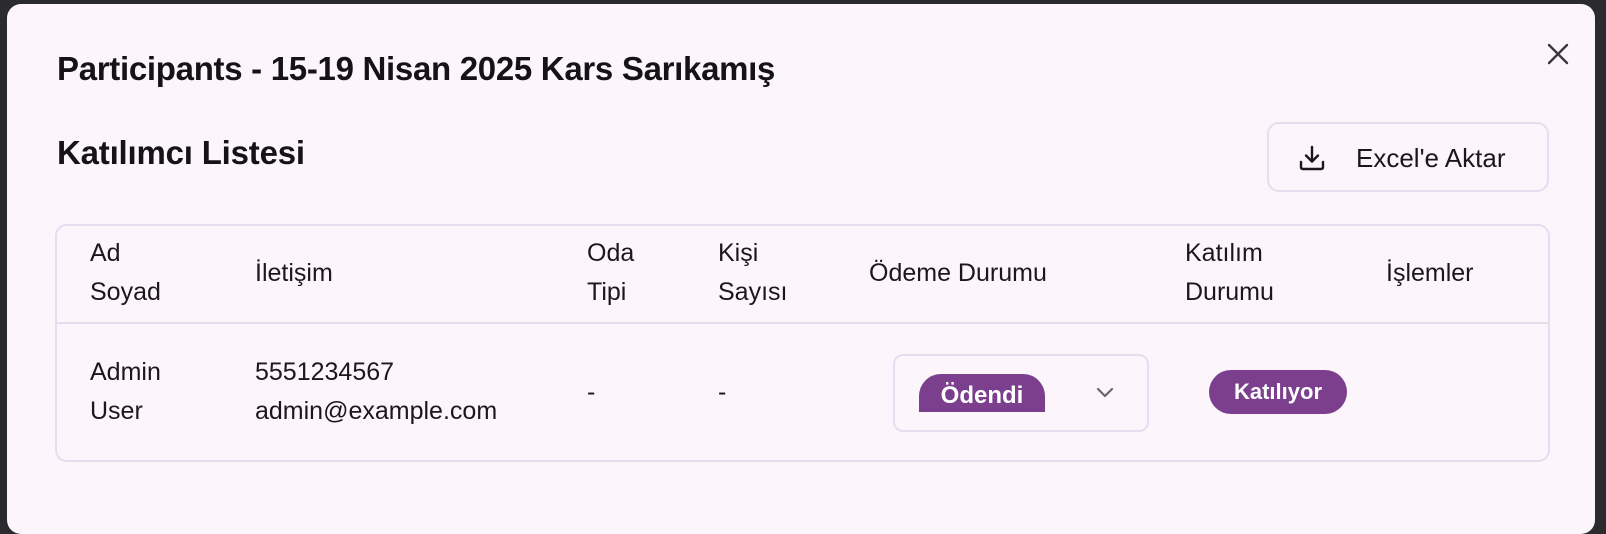  Describe the element at coordinates (125, 372) in the screenshot. I see `participant-first-name: Admin` at that location.